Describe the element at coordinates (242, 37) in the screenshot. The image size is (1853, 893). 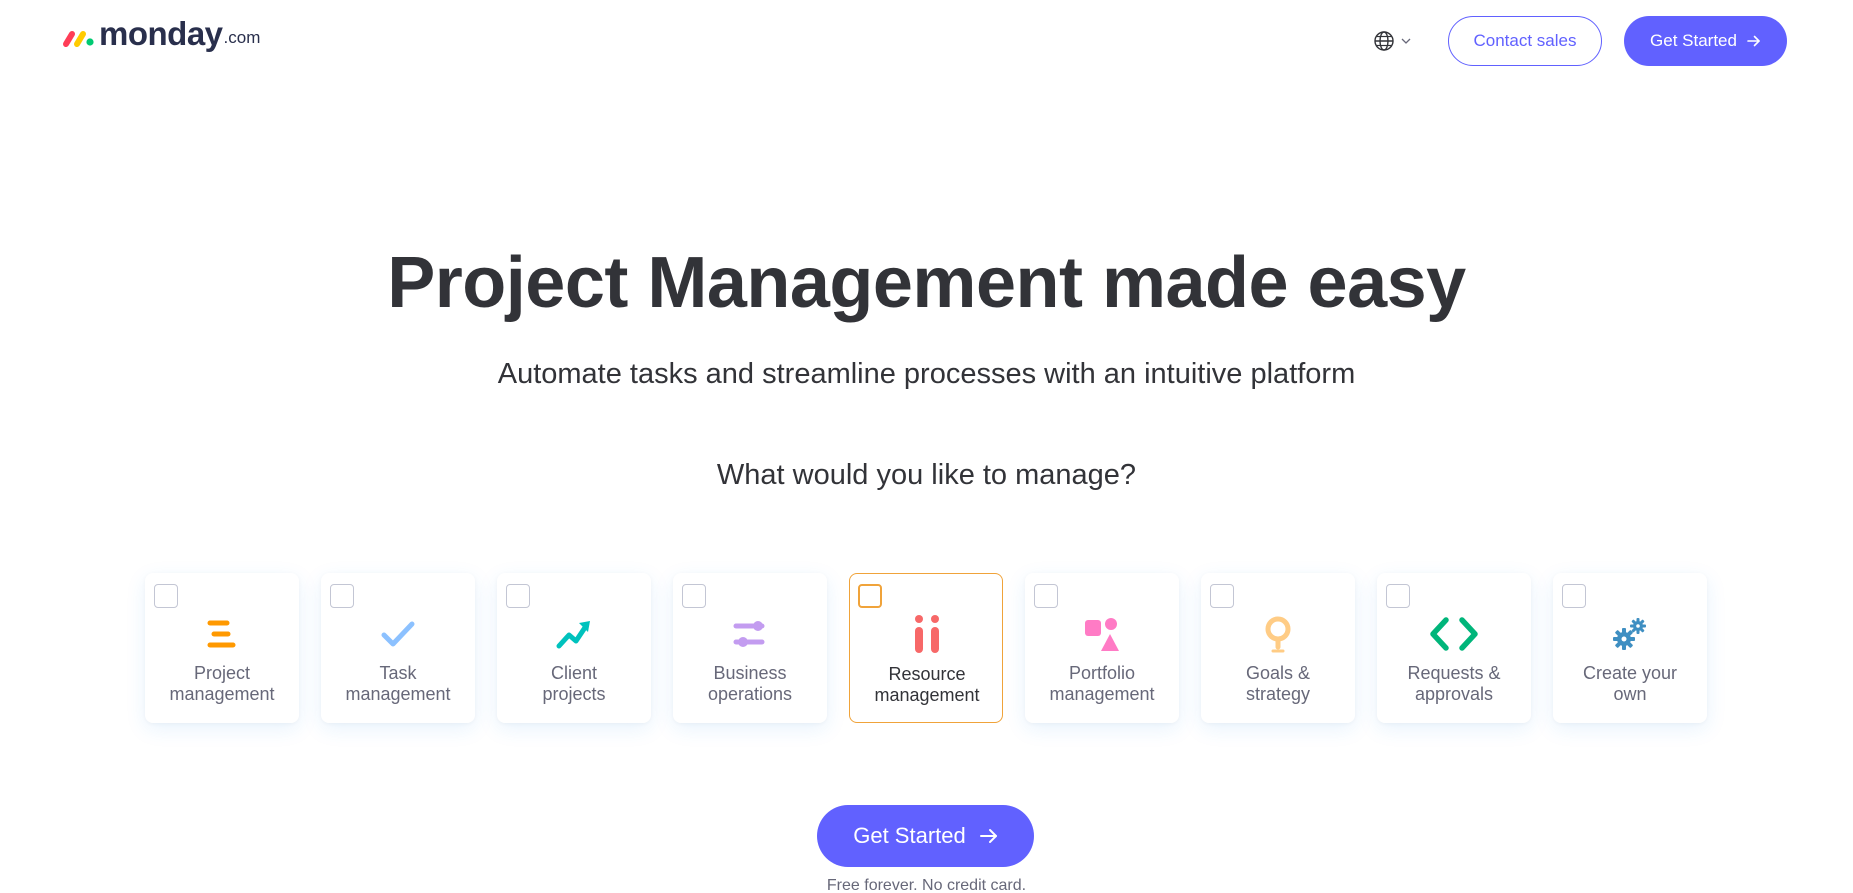
I see `logo-suffix: .com` at that location.